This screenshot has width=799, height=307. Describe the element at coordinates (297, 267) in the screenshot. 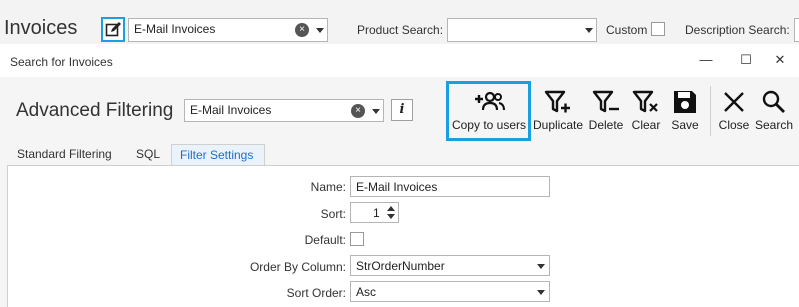

I see `order-by-column-label: Order By Column:` at that location.